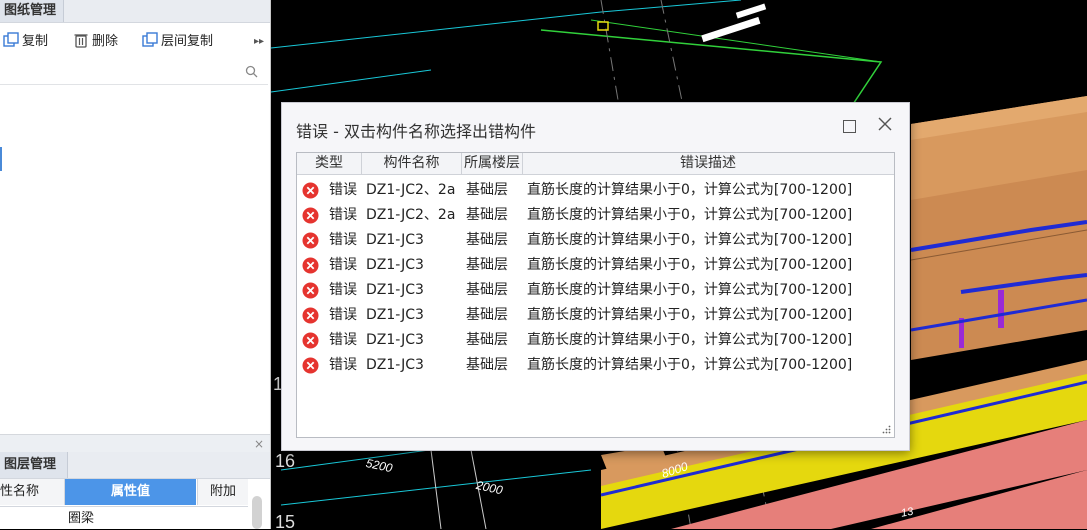  What do you see at coordinates (32, 492) in the screenshot?
I see `prop-col-name: 性名称` at bounding box center [32, 492].